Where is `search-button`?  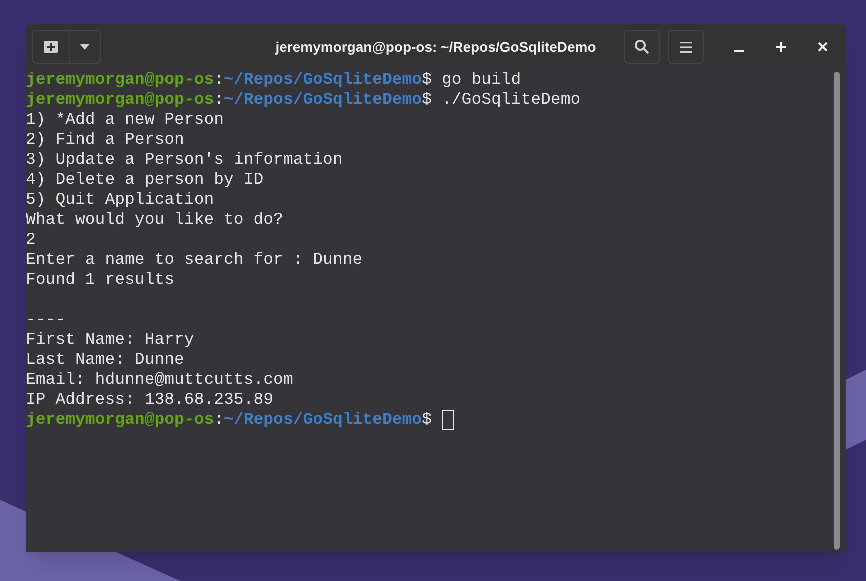
search-button is located at coordinates (642, 47).